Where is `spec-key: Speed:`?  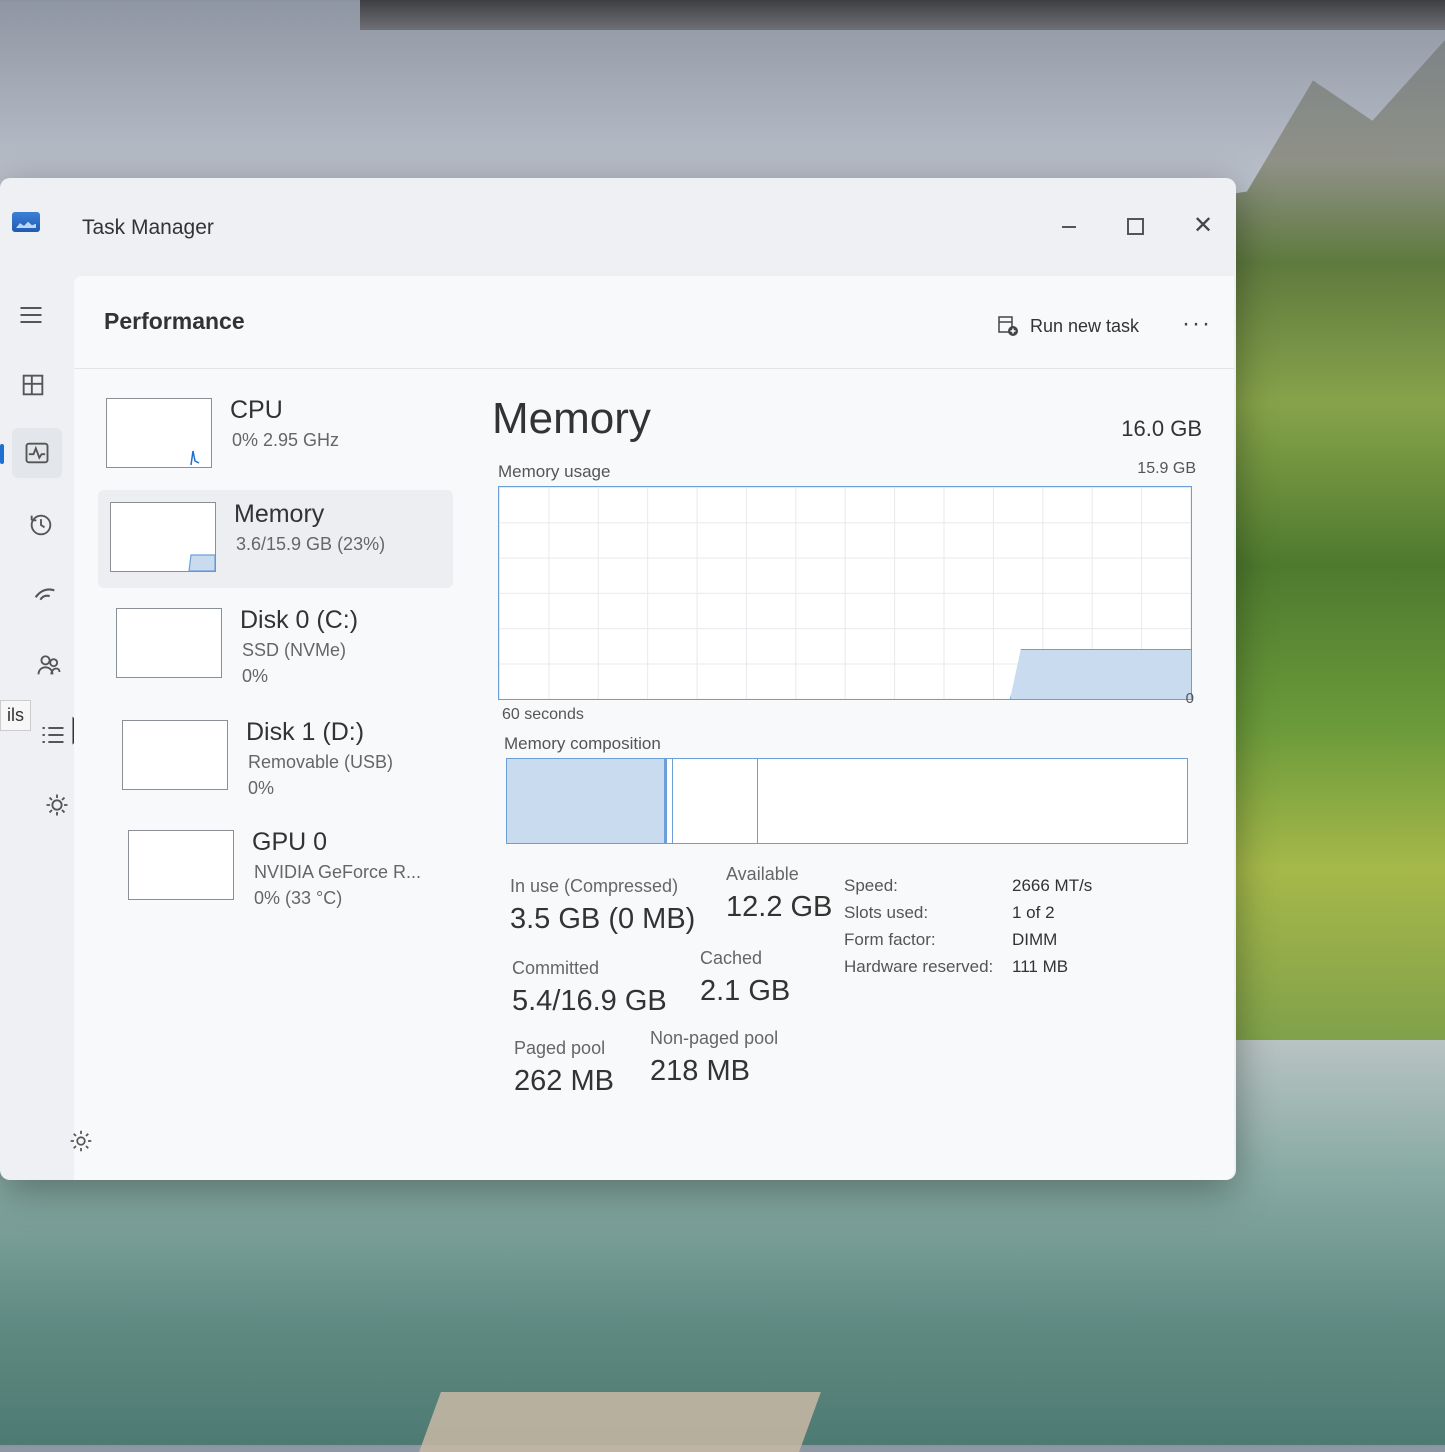
spec-key: Speed: is located at coordinates (871, 885).